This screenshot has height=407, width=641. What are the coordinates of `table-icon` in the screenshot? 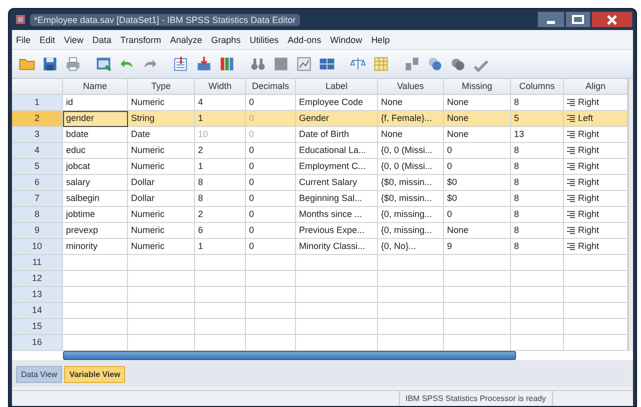 It's located at (381, 64).